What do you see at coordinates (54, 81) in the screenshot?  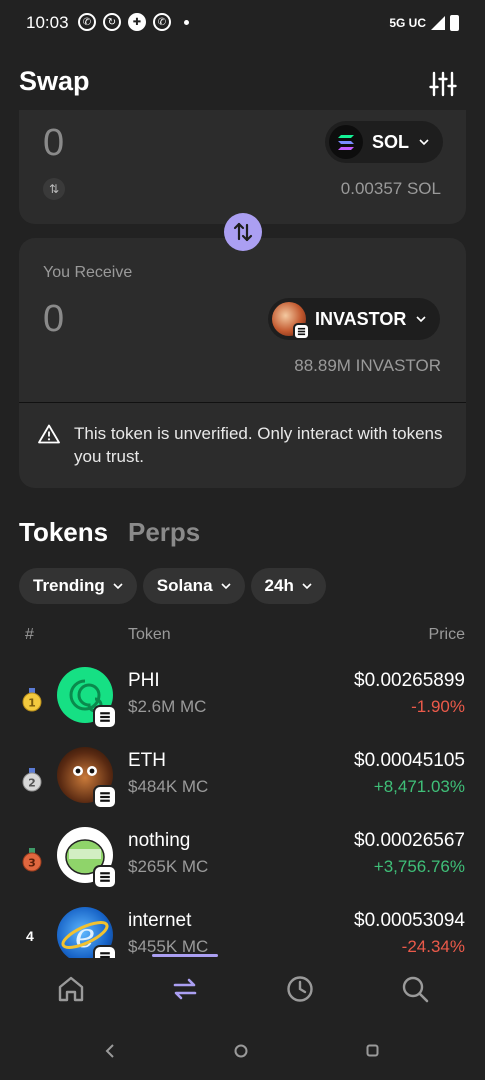 I see `page-title: Swap` at bounding box center [54, 81].